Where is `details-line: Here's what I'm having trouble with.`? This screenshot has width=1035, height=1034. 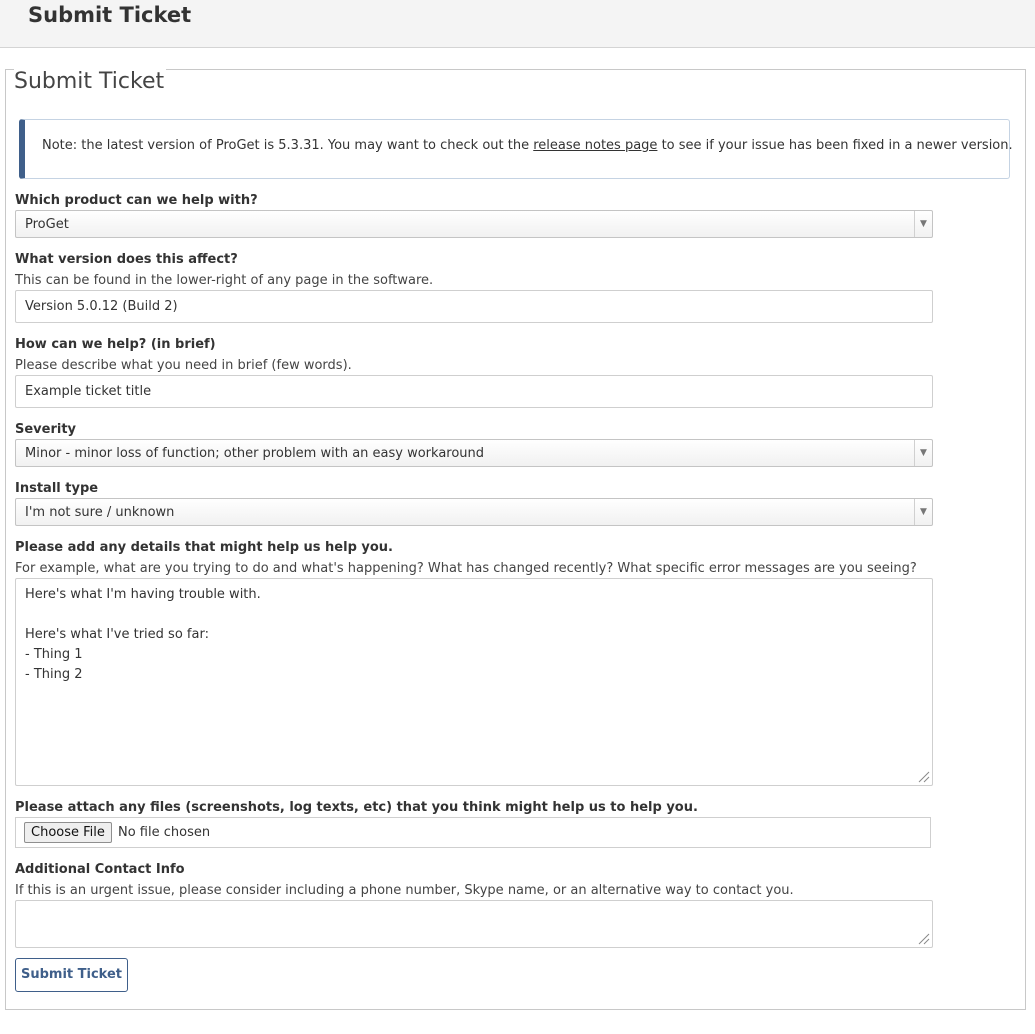
details-line: Here's what I'm having trouble with. is located at coordinates (143, 594).